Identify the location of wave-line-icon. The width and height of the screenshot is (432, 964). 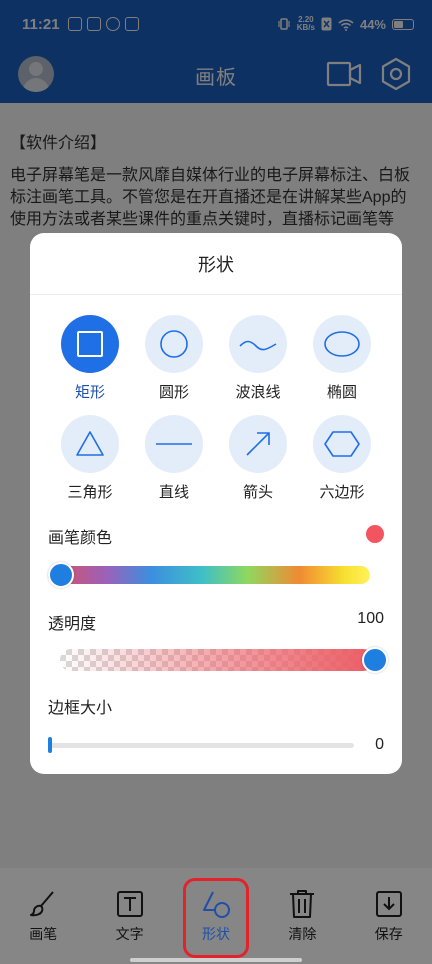
(258, 344).